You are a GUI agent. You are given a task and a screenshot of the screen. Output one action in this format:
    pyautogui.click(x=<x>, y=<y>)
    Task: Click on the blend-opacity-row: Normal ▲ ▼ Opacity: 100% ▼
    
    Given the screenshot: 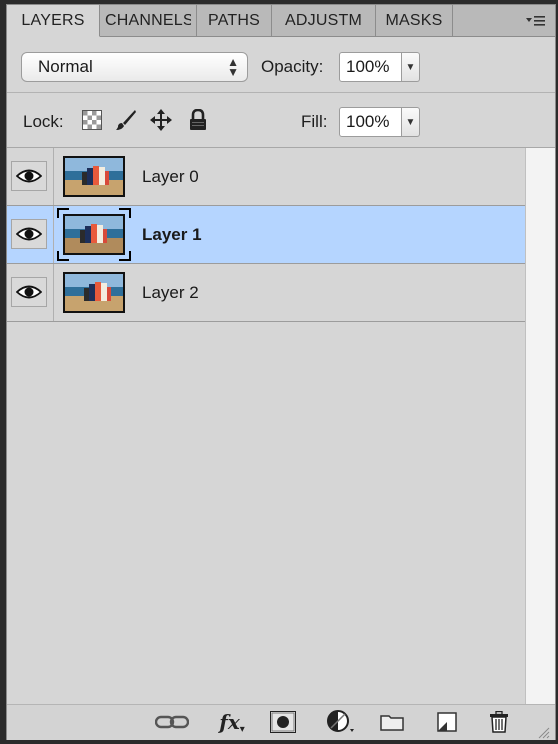 What is the action you would take?
    pyautogui.click(x=281, y=64)
    